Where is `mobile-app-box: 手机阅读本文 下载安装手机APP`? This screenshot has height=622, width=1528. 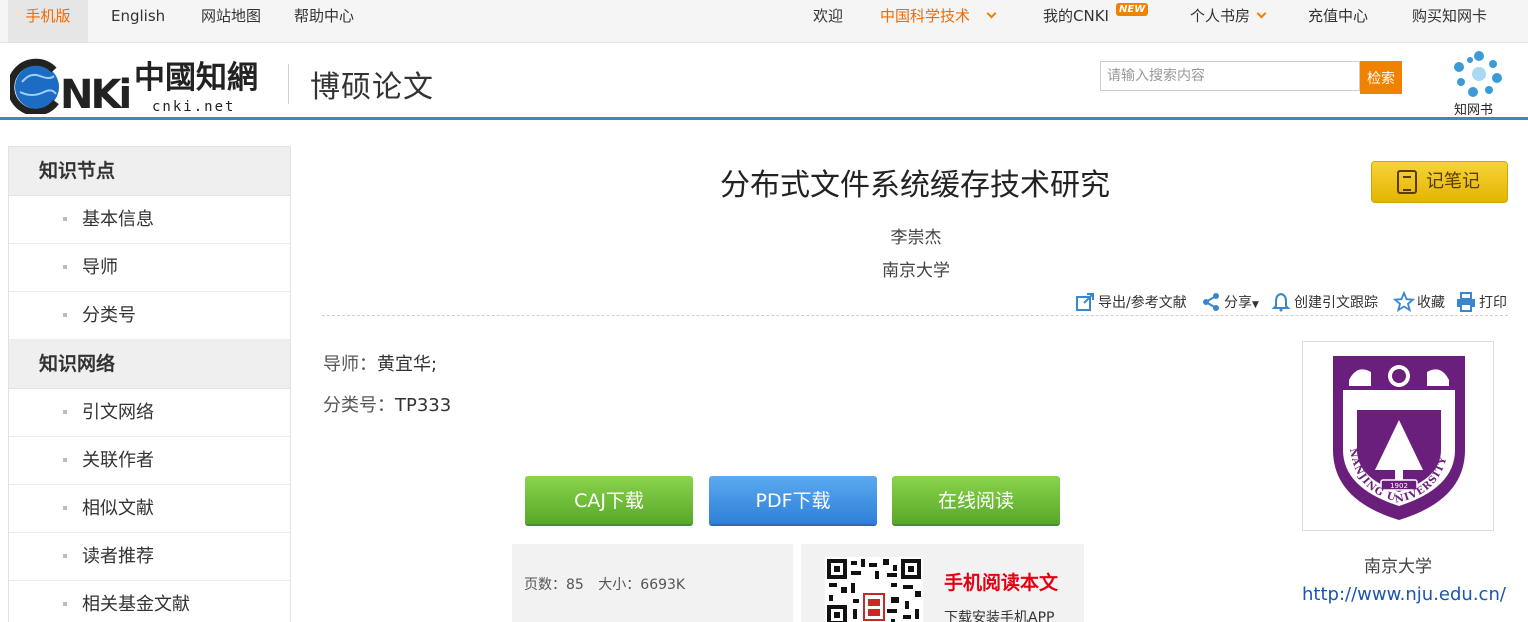 mobile-app-box: 手机阅读本文 下载安装手机APP is located at coordinates (942, 583).